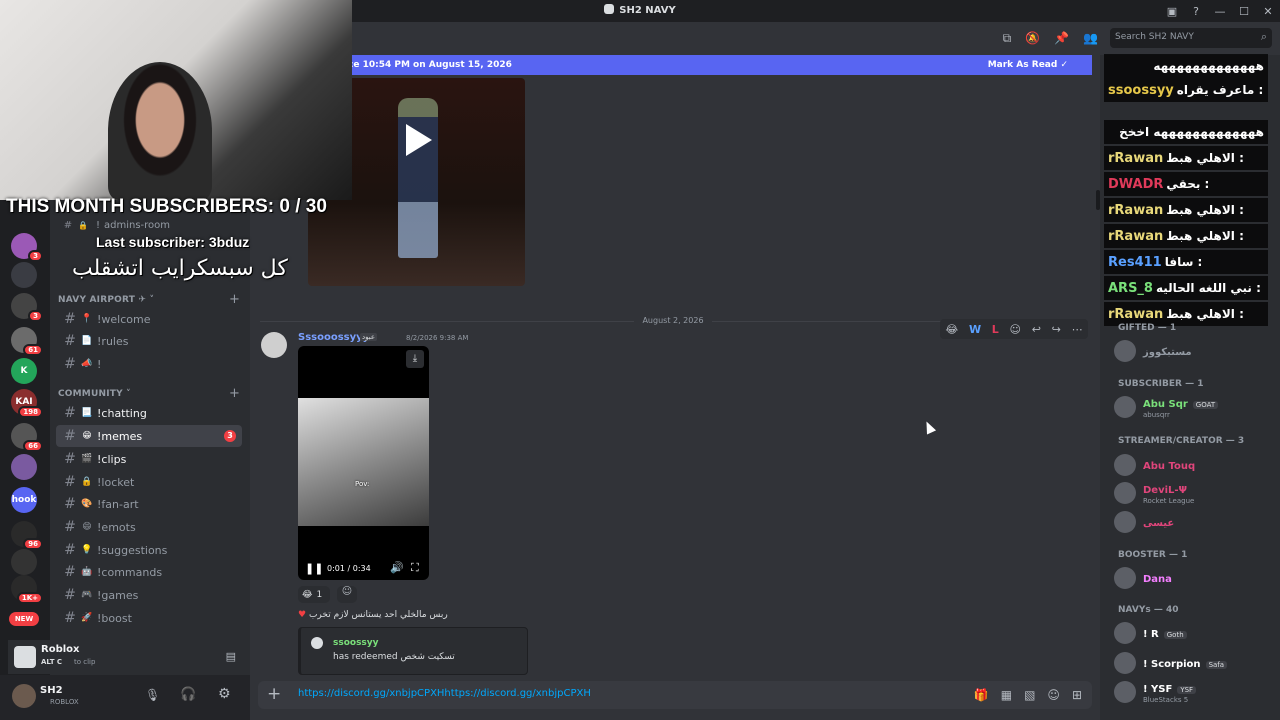 The image size is (1280, 720). What do you see at coordinates (1153, 351) in the screenshot?
I see `member-row: مستبكووز` at bounding box center [1153, 351].